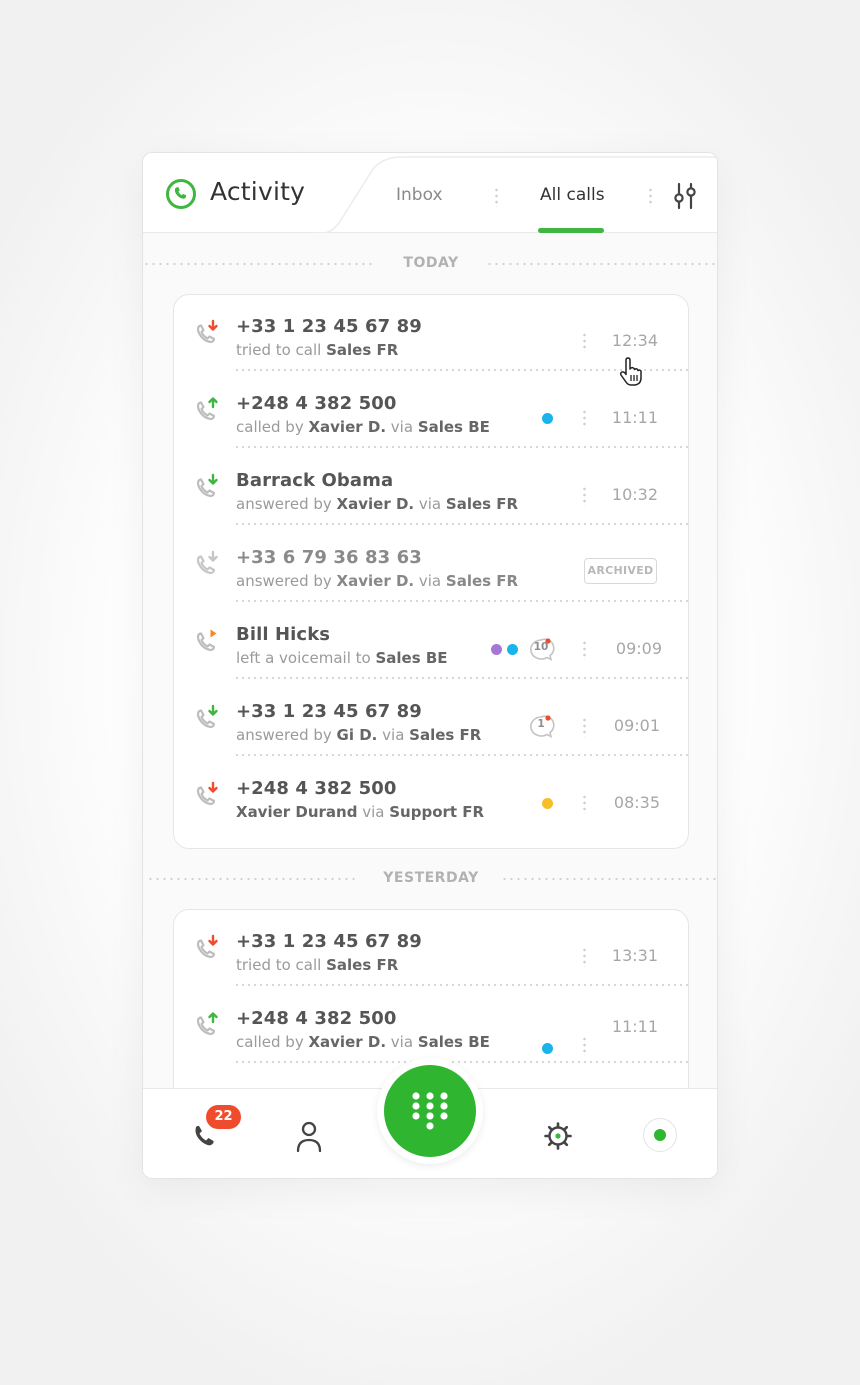 The height and width of the screenshot is (1385, 860). I want to click on comments-bubble-icon: 10, so click(542, 650).